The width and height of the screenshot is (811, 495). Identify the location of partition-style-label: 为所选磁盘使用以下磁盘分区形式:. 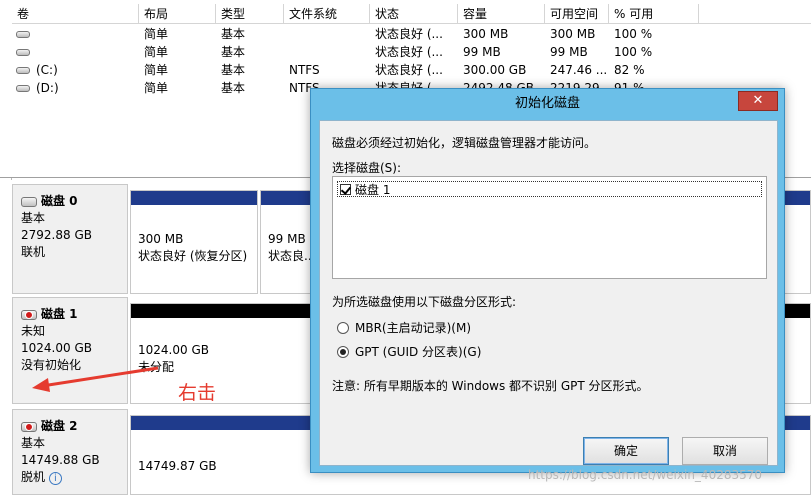
(424, 302).